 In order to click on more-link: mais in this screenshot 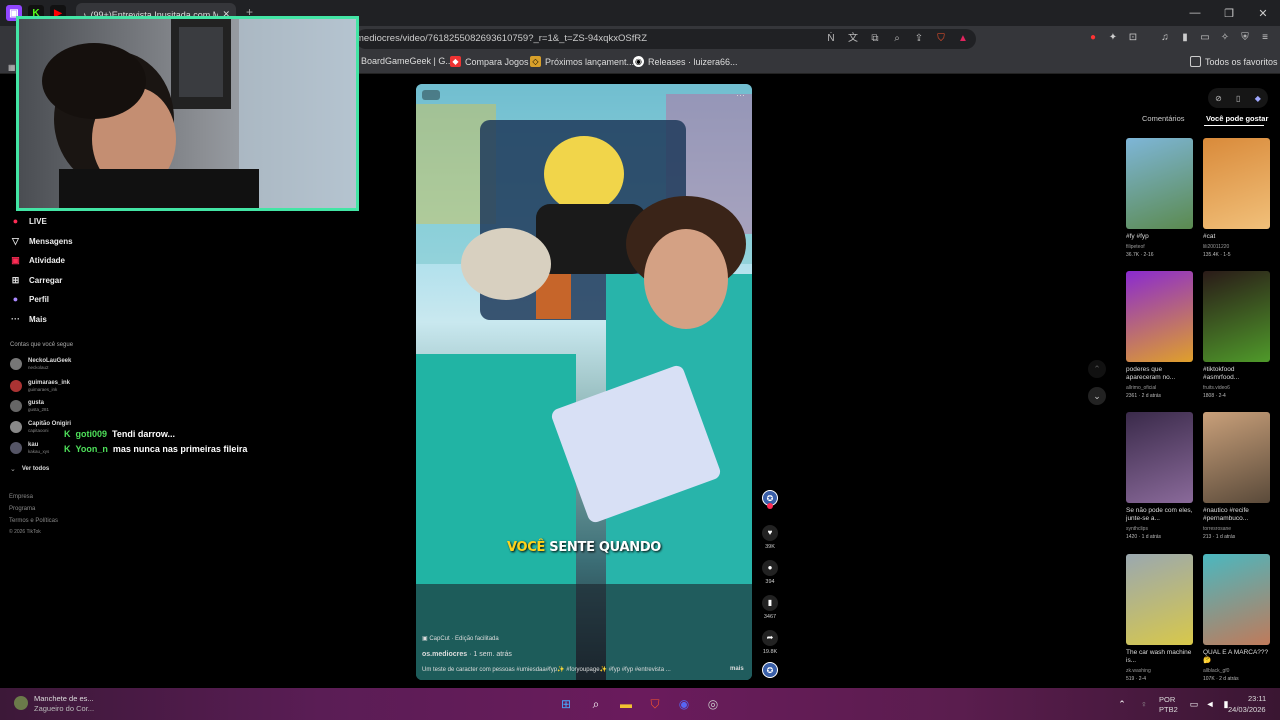, I will do `click(737, 669)`.